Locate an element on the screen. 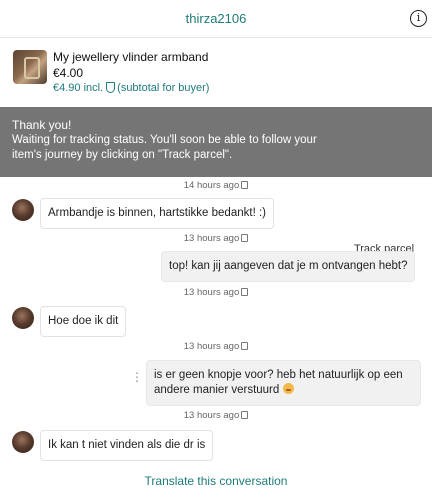 The height and width of the screenshot is (500, 432). message-options-icon: ⋮ is located at coordinates (137, 377).